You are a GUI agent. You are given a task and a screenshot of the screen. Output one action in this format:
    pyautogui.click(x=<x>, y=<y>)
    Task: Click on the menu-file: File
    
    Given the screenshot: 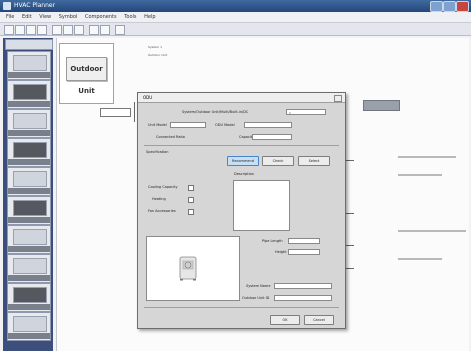 What is the action you would take?
    pyautogui.click(x=10, y=17)
    